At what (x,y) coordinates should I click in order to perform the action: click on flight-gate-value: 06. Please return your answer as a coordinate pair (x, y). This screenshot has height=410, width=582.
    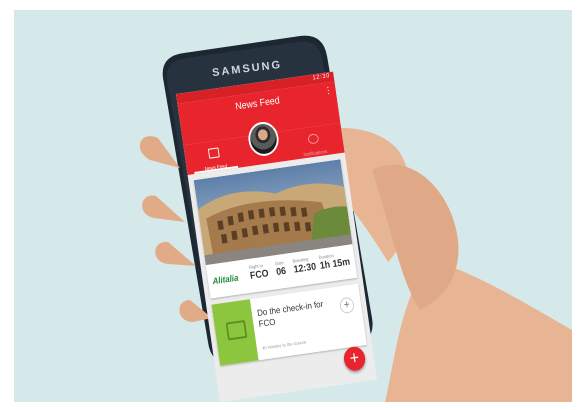
    Looking at the image, I should click on (281, 272).